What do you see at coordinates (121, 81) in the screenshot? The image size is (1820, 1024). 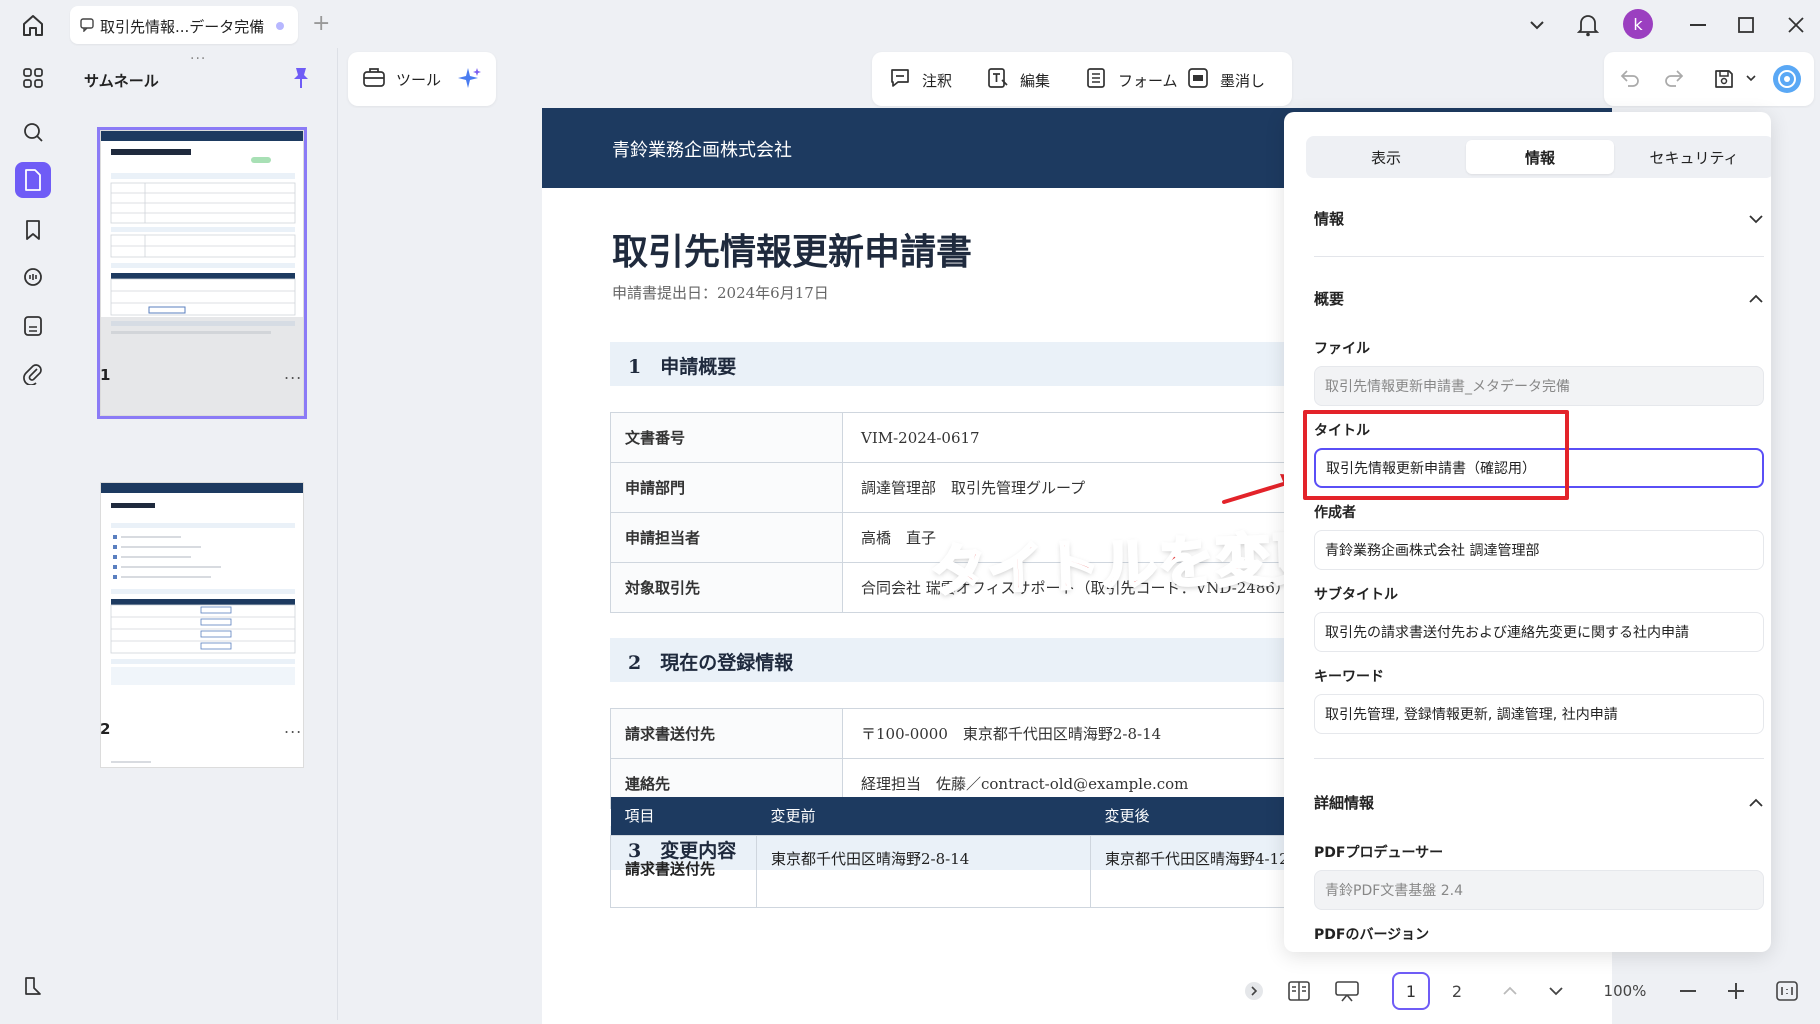 I see `thumbnail-panel-title: サムネール` at bounding box center [121, 81].